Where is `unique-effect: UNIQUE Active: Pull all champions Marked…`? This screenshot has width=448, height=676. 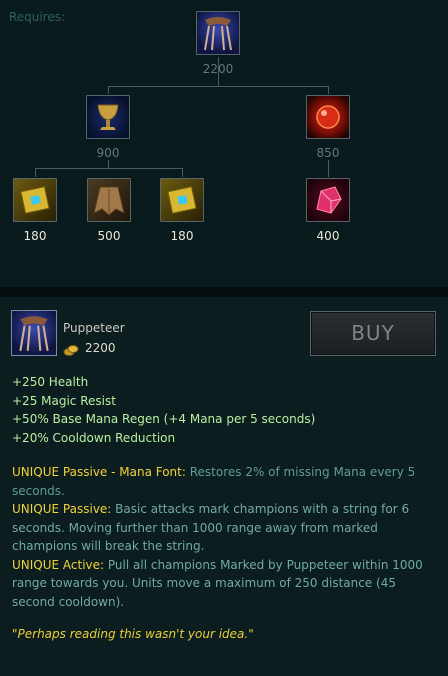 unique-effect: UNIQUE Active: Pull all champions Marked… is located at coordinates (222, 584).